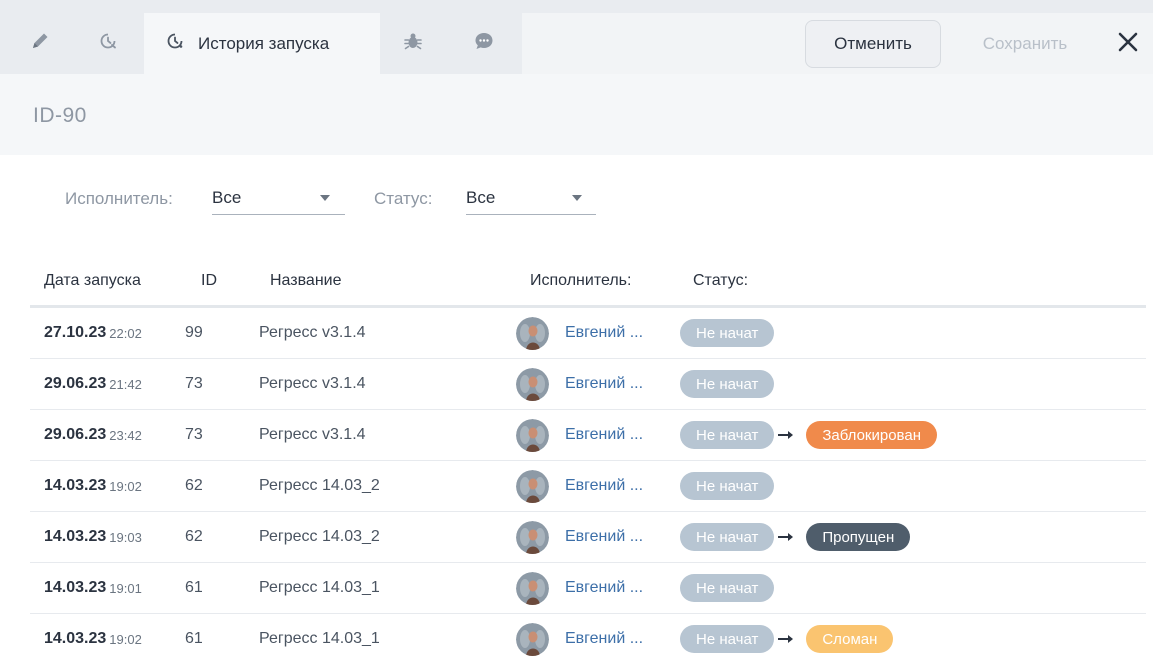  I want to click on close-button, so click(1128, 44).